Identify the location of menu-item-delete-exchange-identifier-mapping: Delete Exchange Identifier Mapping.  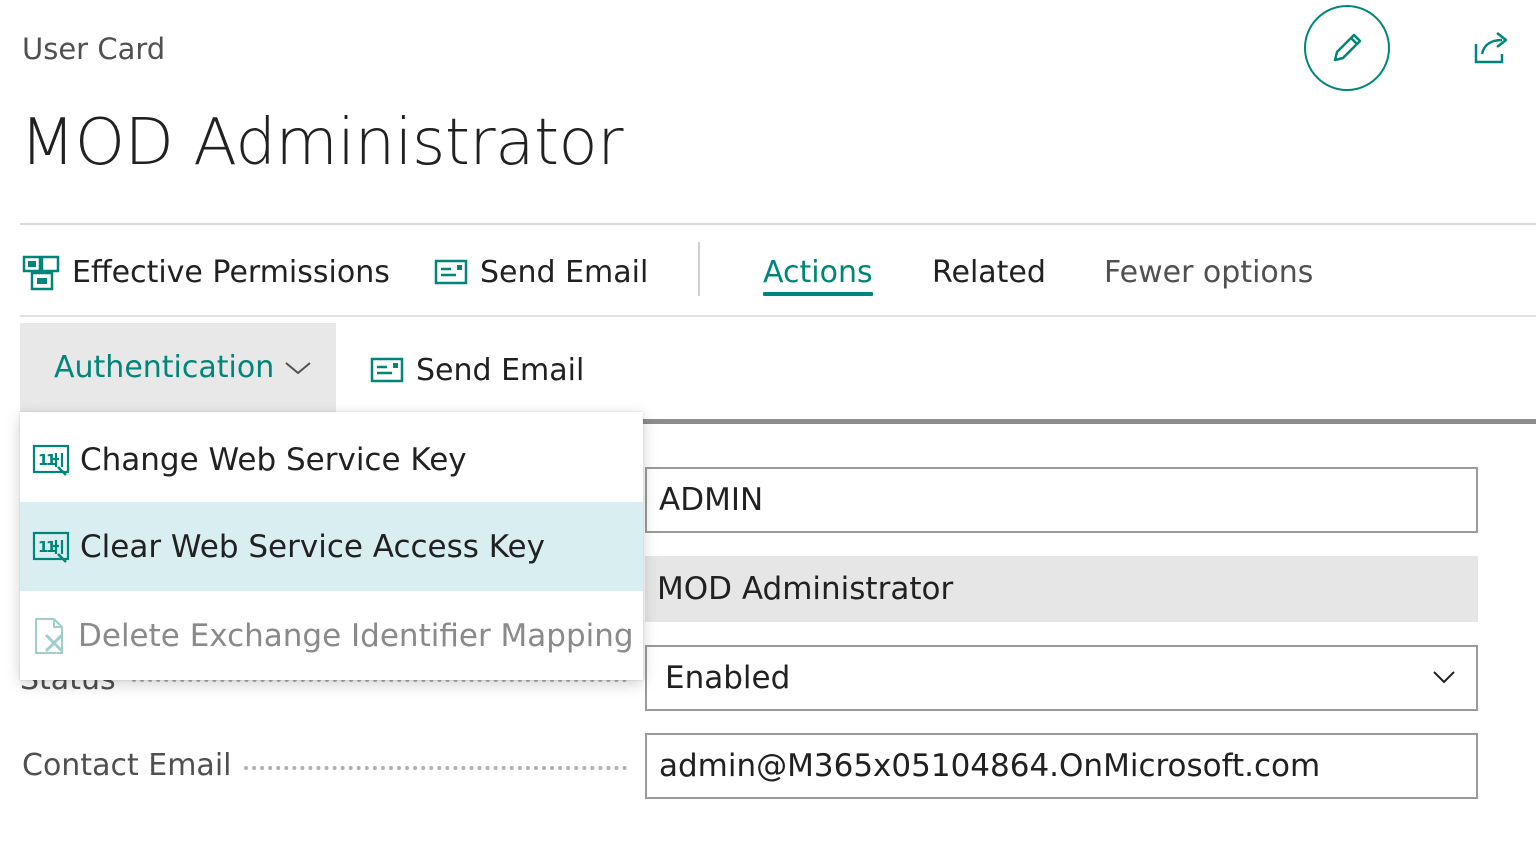
(331, 635).